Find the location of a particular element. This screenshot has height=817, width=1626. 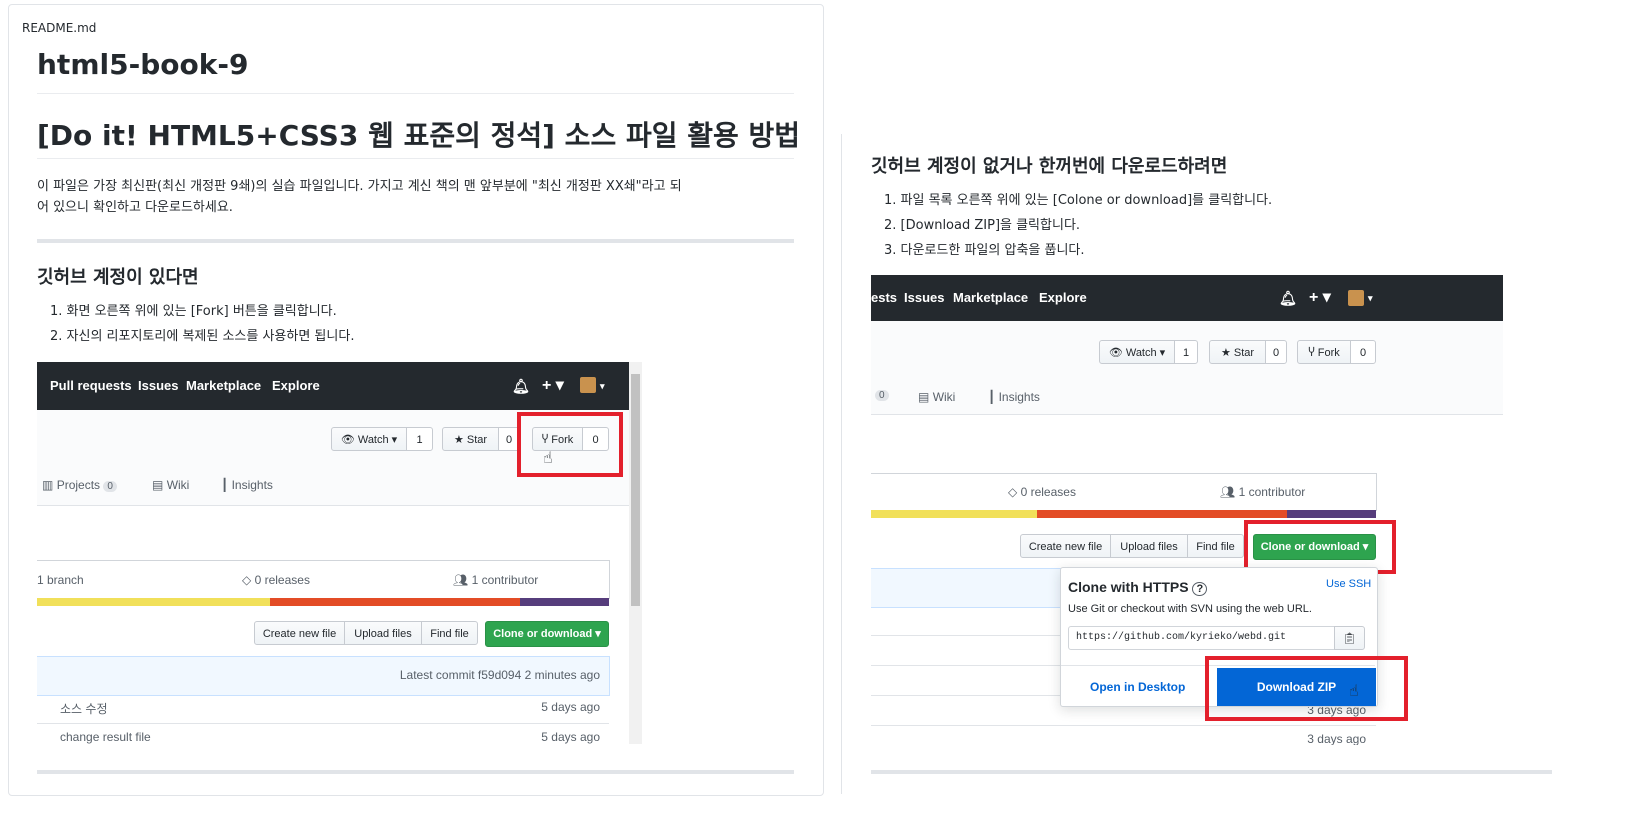

readme-label: README.md is located at coordinates (59, 28).